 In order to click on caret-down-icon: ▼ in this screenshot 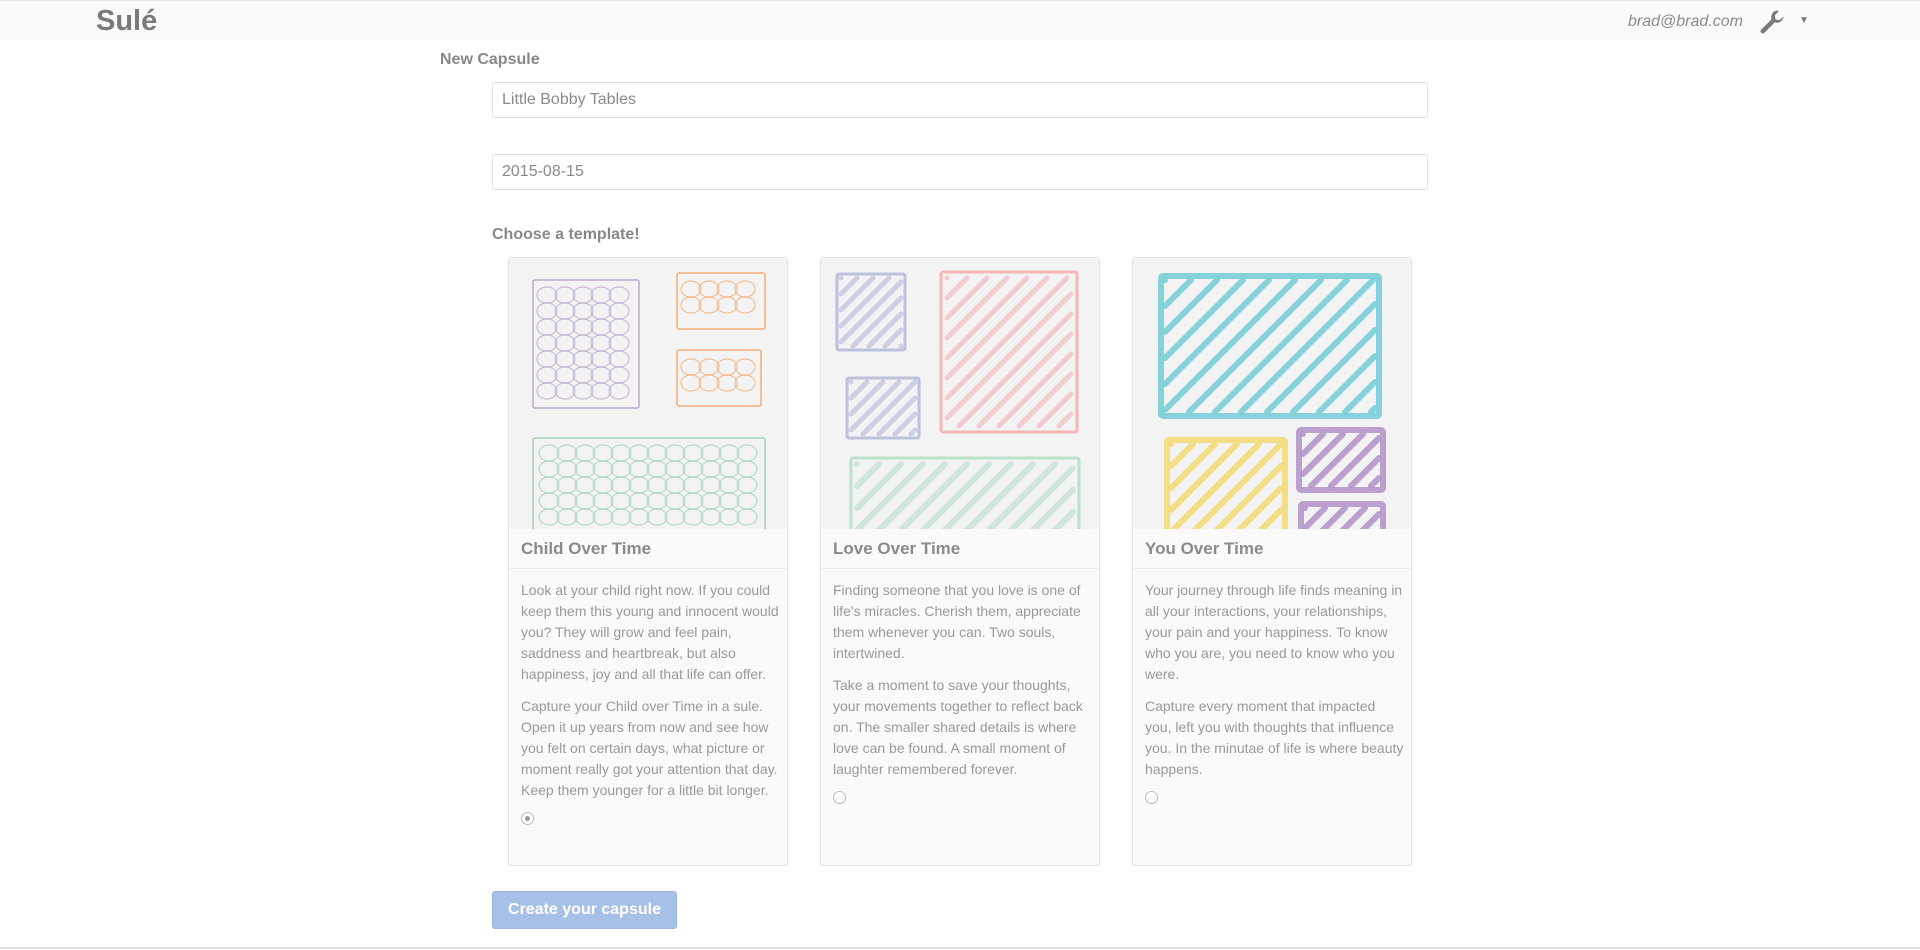, I will do `click(1804, 20)`.